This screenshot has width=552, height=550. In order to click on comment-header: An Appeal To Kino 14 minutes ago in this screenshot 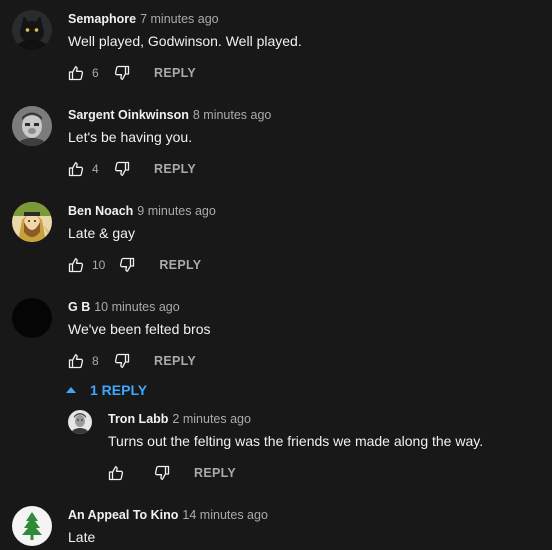, I will do `click(168, 515)`.